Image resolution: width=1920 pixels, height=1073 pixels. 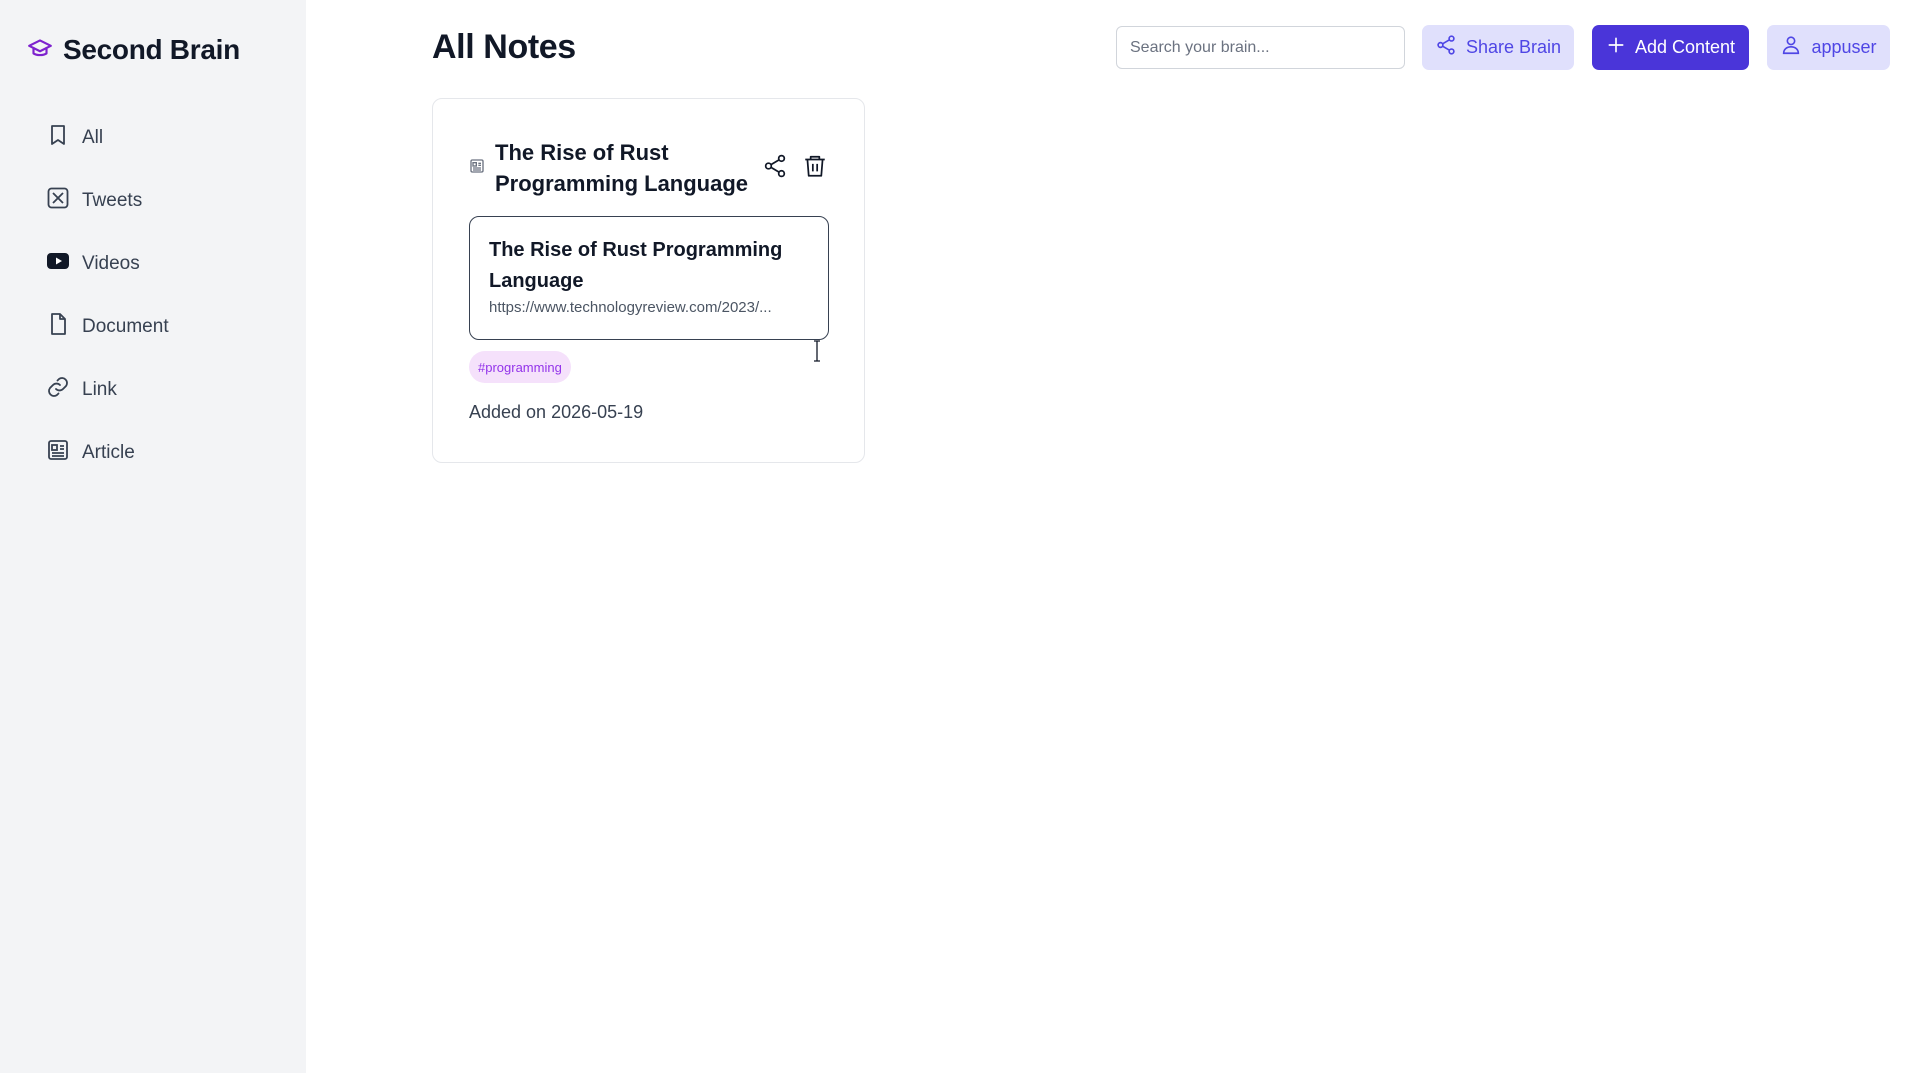 What do you see at coordinates (93, 137) in the screenshot?
I see `sidebar-item-label: All` at bounding box center [93, 137].